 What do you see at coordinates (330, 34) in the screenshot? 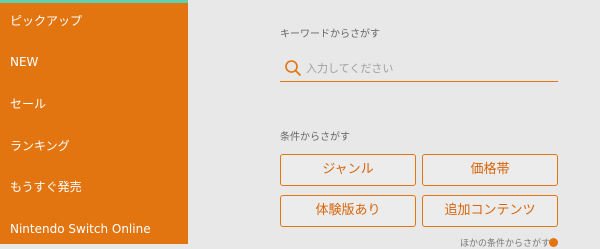
I see `keyword-search-label: キーワードからさがす` at bounding box center [330, 34].